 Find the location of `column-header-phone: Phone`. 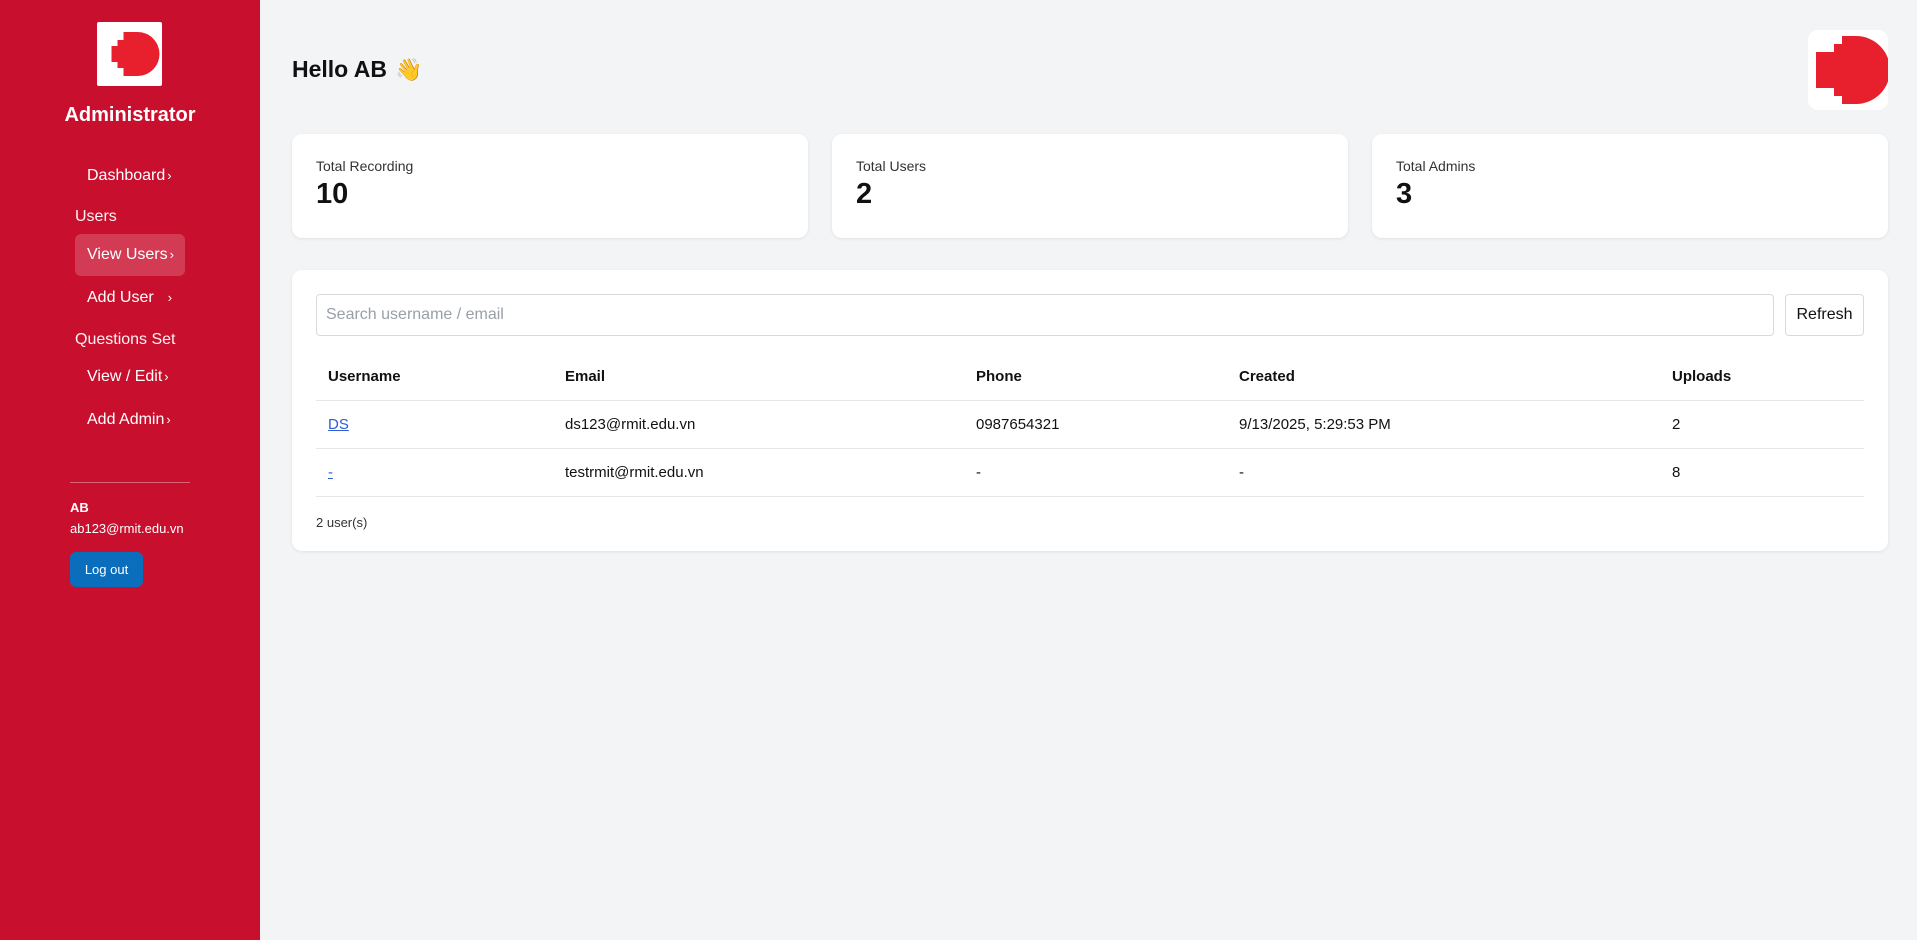

column-header-phone: Phone is located at coordinates (1095, 377).